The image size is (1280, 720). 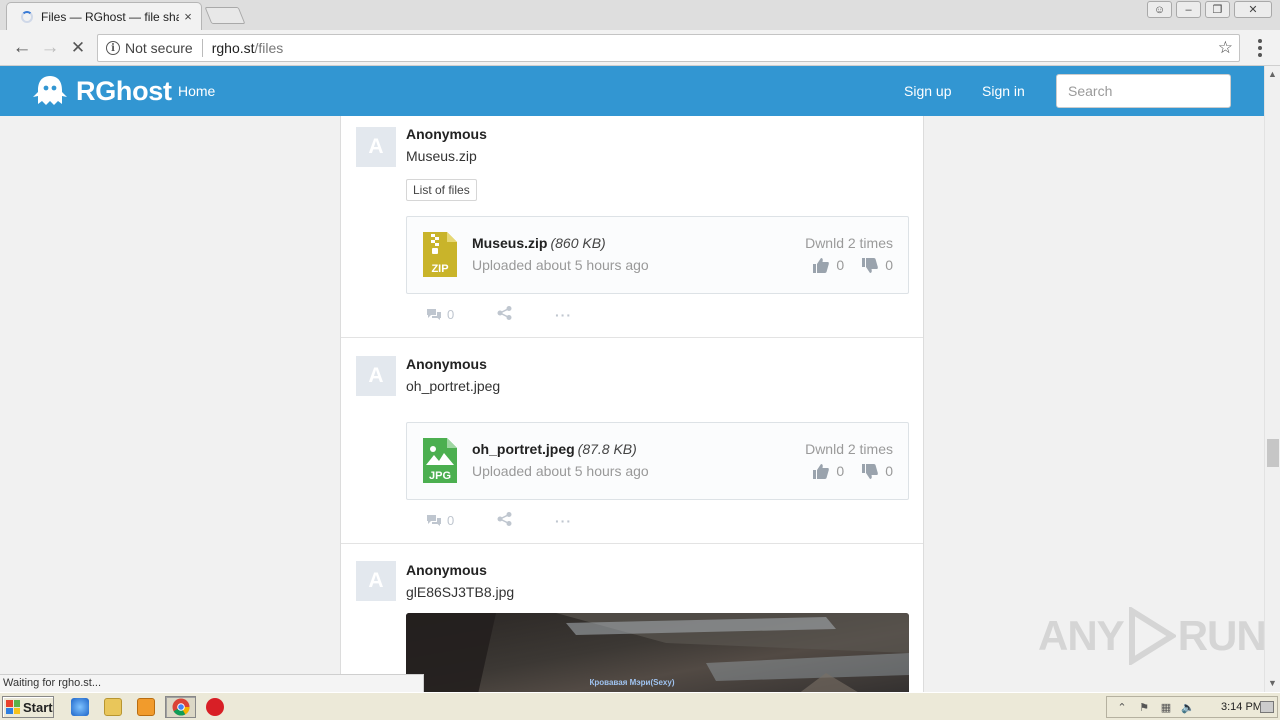 What do you see at coordinates (927, 91) in the screenshot?
I see `sign-up-link: Sign up` at bounding box center [927, 91].